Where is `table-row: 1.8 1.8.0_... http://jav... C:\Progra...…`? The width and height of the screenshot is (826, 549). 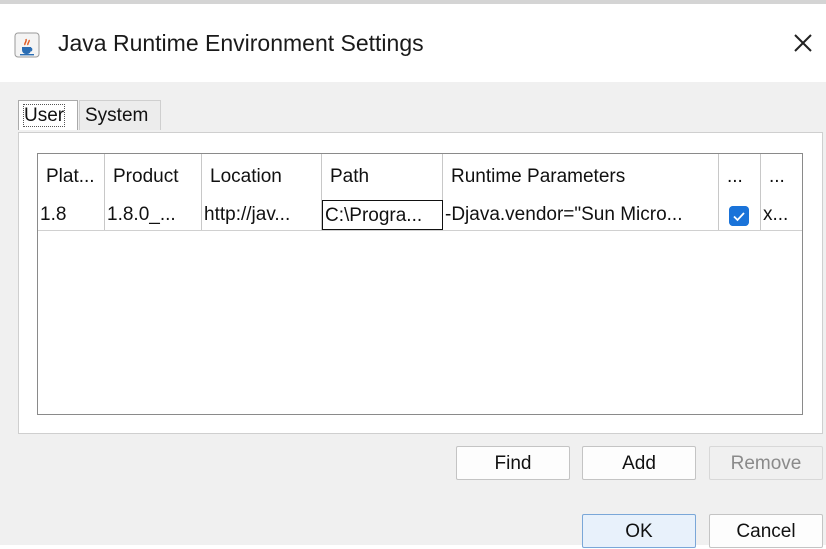
table-row: 1.8 1.8.0_... http://jav... C:\Progra...… is located at coordinates (420, 215).